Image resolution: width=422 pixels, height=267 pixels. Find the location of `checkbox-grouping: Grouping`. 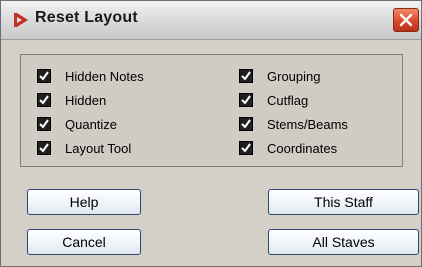

checkbox-grouping: Grouping is located at coordinates (279, 76).